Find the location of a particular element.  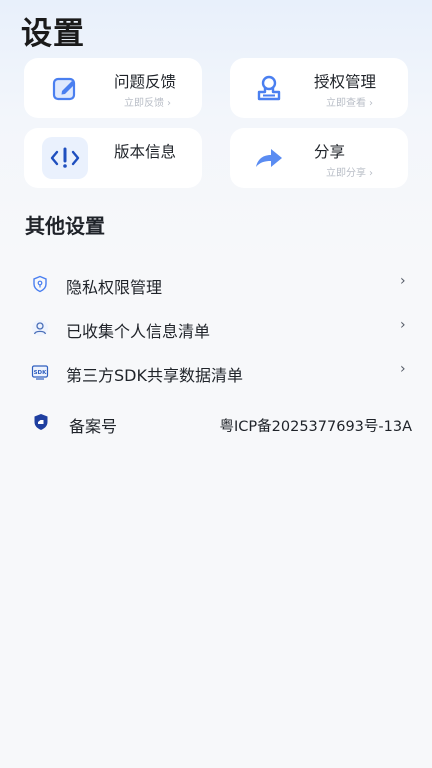

share-card: 分享 立即分享 › is located at coordinates (319, 158).